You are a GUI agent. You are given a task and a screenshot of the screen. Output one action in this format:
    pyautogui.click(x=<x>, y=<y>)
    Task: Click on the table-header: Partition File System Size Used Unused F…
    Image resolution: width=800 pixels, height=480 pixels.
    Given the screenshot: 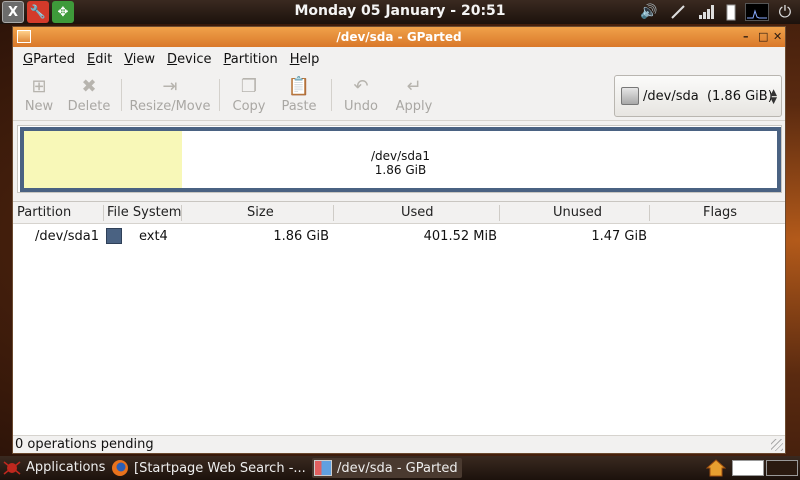 What is the action you would take?
    pyautogui.click(x=399, y=213)
    